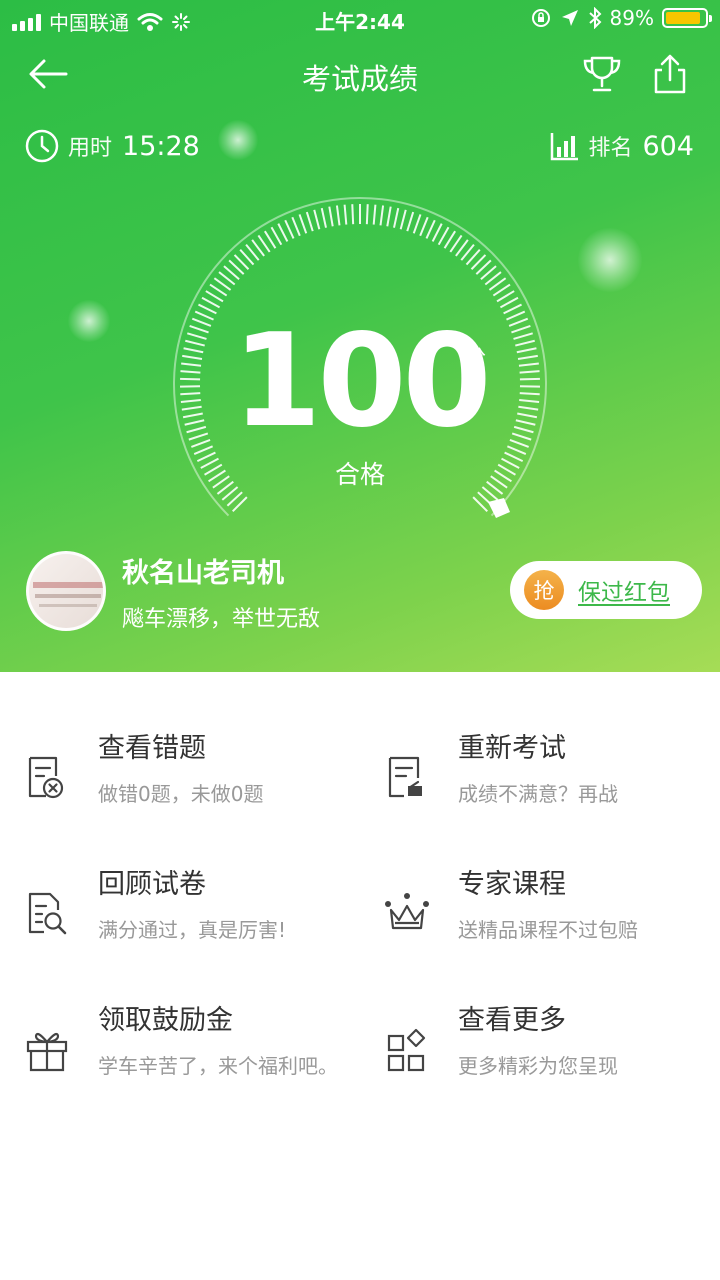 The height and width of the screenshot is (1280, 720). Describe the element at coordinates (406, 1050) in the screenshot. I see `more-grid-icon` at that location.